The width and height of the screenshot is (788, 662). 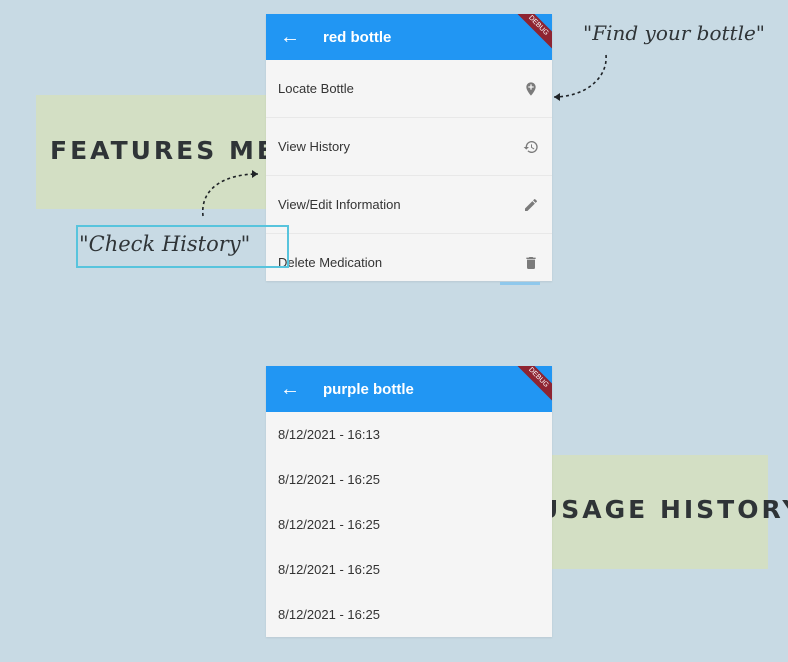 What do you see at coordinates (165, 244) in the screenshot?
I see `check-history-callout: "Check History"` at bounding box center [165, 244].